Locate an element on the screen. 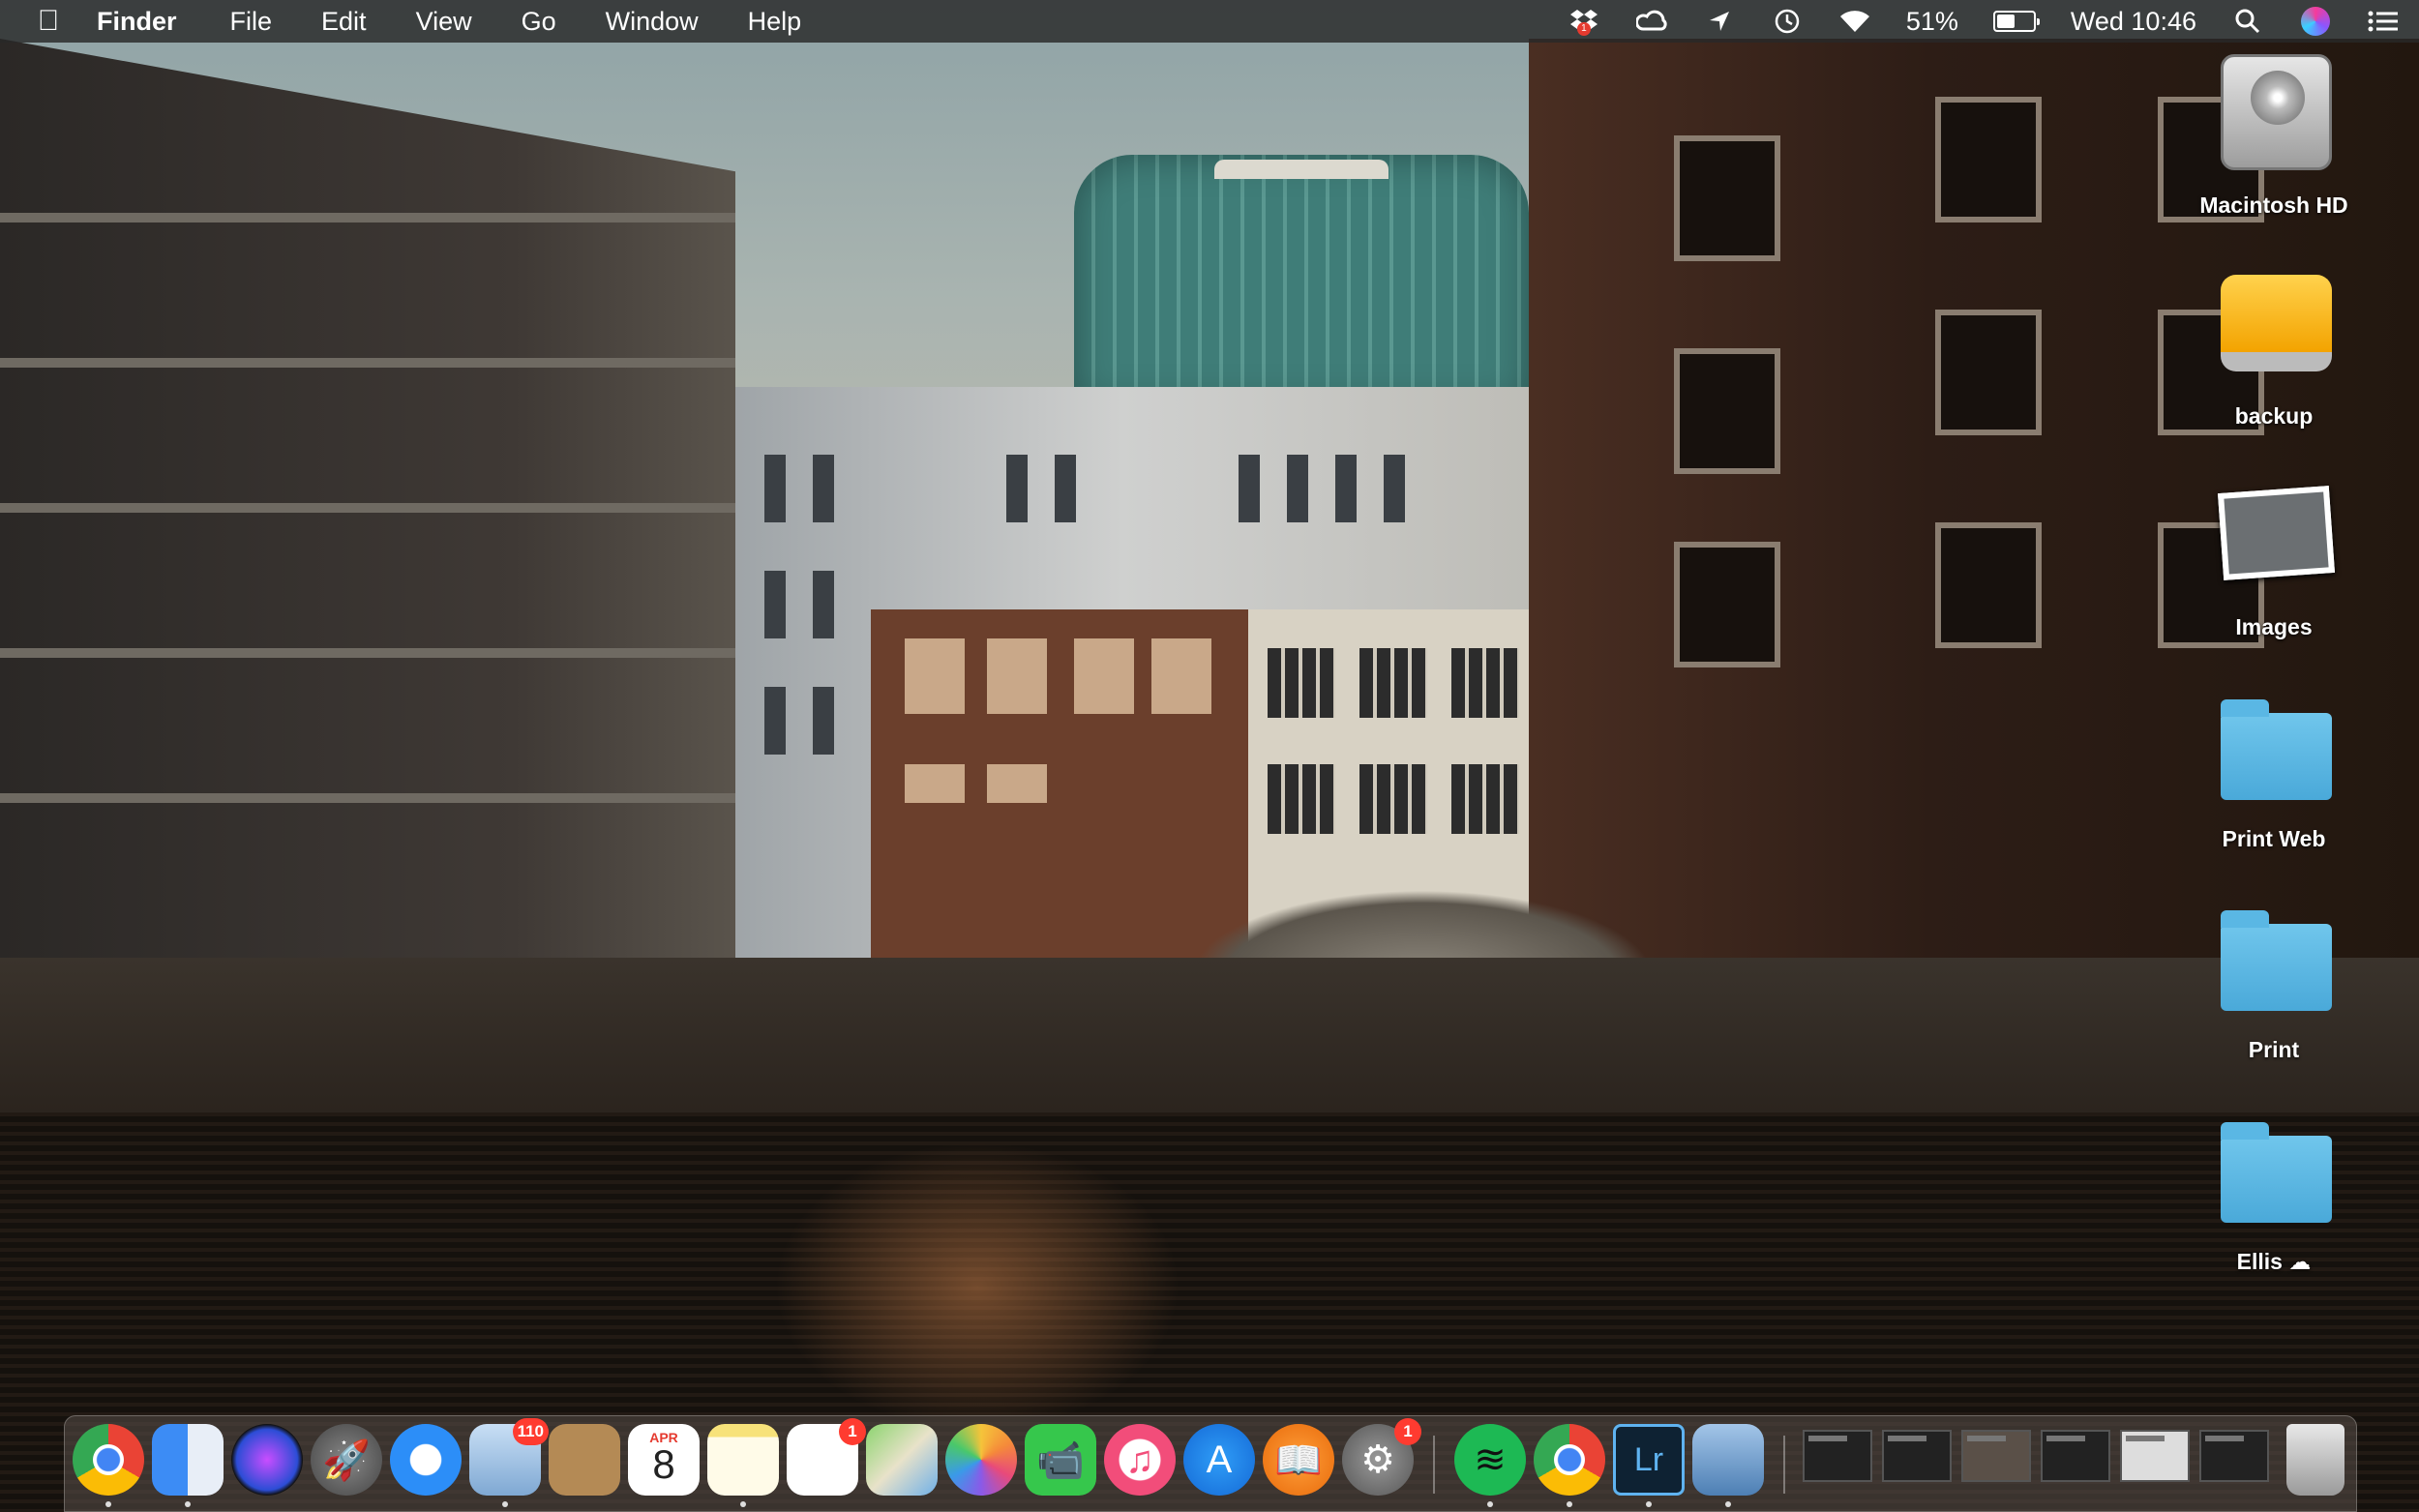 This screenshot has height=1512, width=2419. calendar-icon: APR 8 is located at coordinates (664, 1460).